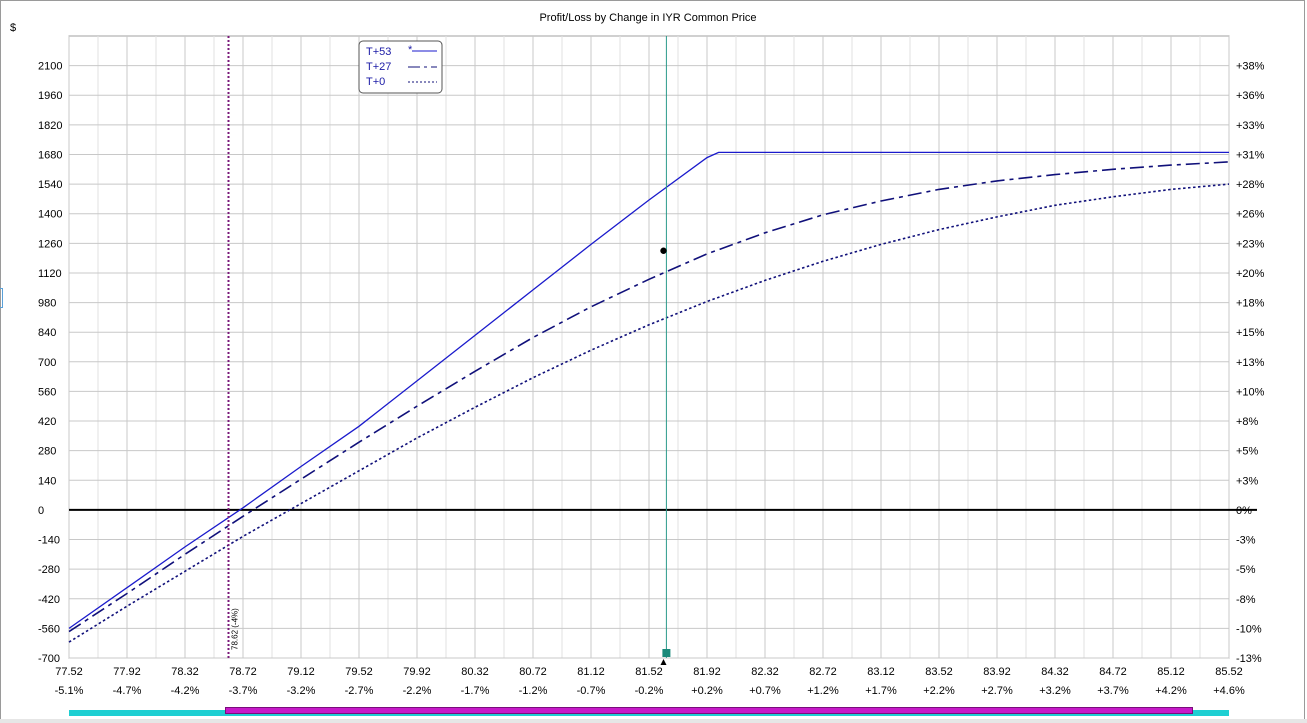 This screenshot has height=723, width=1307. I want to click on y-percent-tick-label: -3%, so click(1246, 541).